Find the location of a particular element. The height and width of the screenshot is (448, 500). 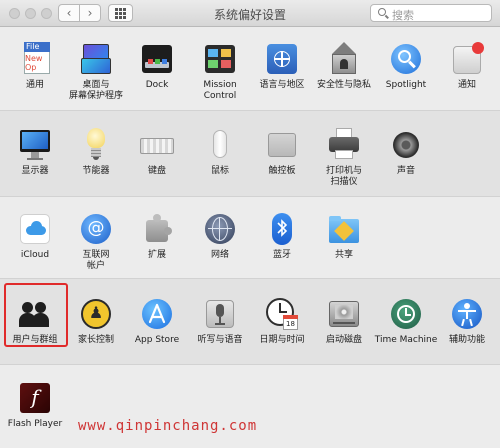

general-icon: File New Op is located at coordinates (35, 59).